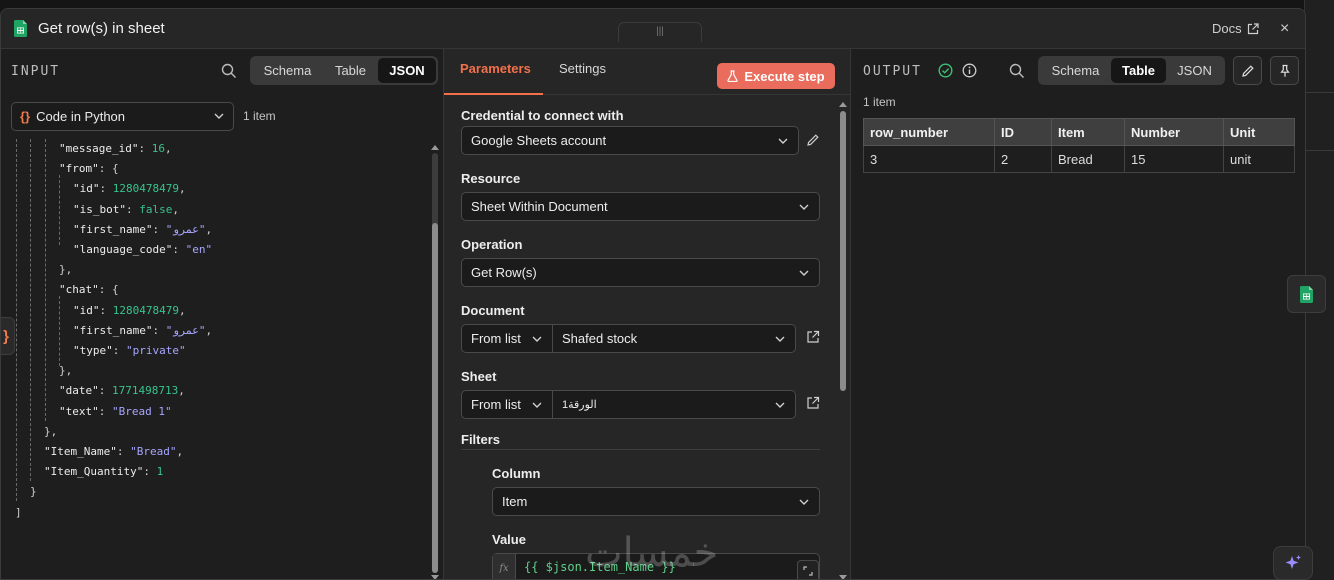 This screenshot has height=580, width=1334. Describe the element at coordinates (1088, 159) in the screenshot. I see `table-cell: Bread` at that location.